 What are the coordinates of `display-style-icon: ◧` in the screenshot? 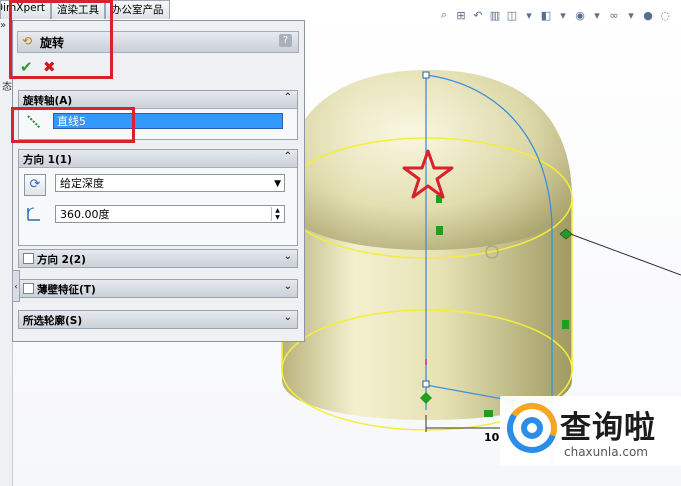 It's located at (546, 15).